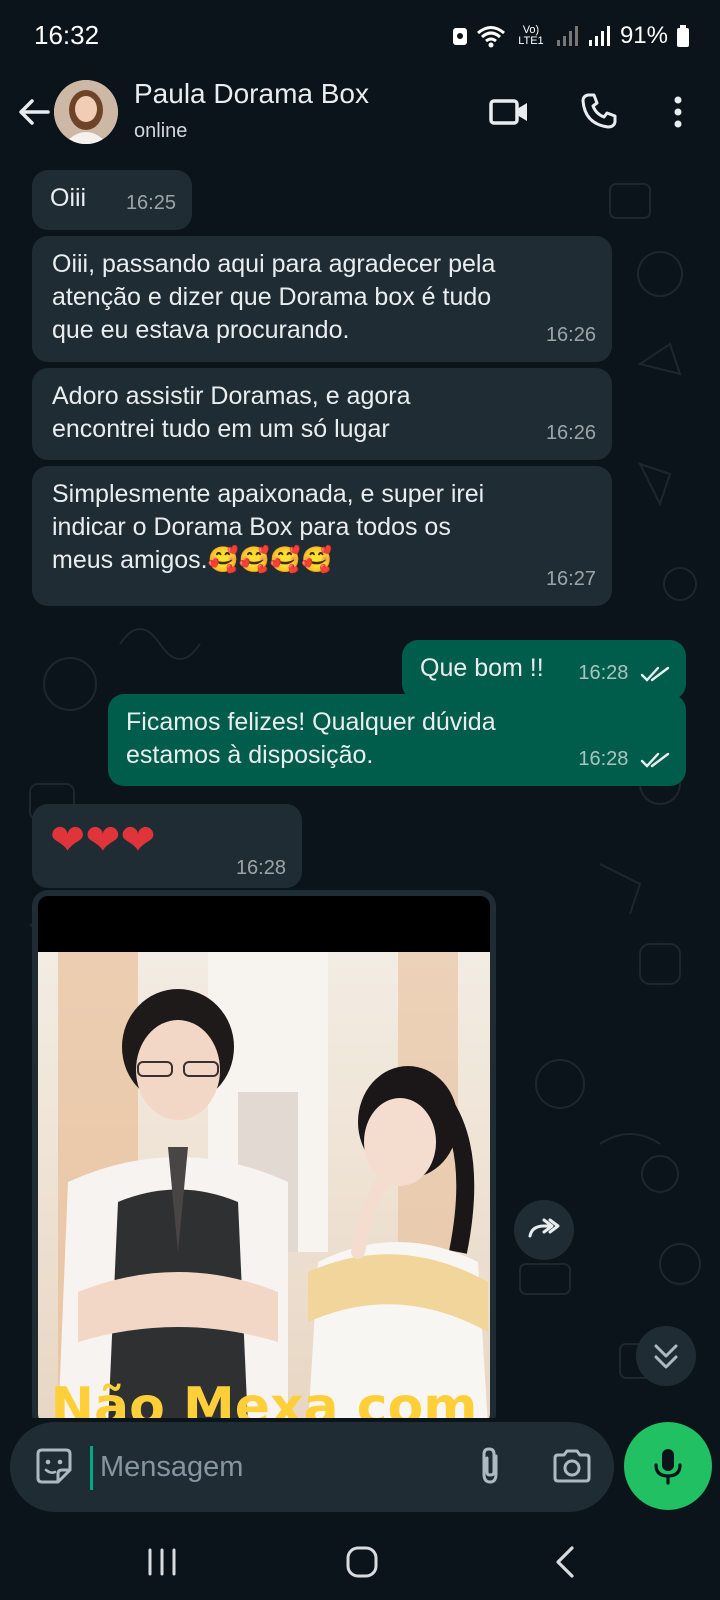 The height and width of the screenshot is (1600, 720). What do you see at coordinates (54, 1466) in the screenshot?
I see `sticker-icon` at bounding box center [54, 1466].